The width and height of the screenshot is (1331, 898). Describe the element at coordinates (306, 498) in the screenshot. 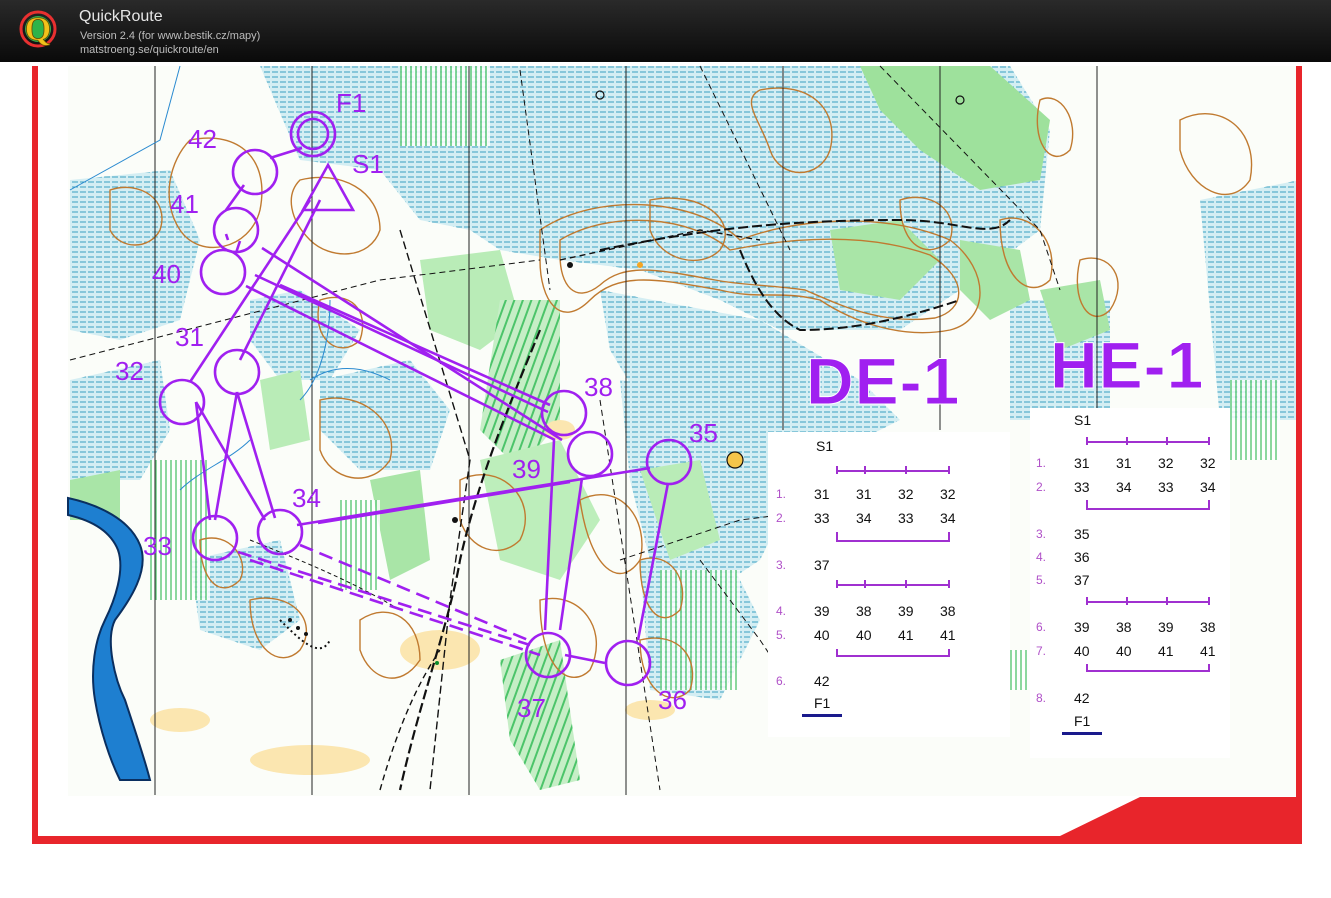

I see `label-34: 34` at that location.